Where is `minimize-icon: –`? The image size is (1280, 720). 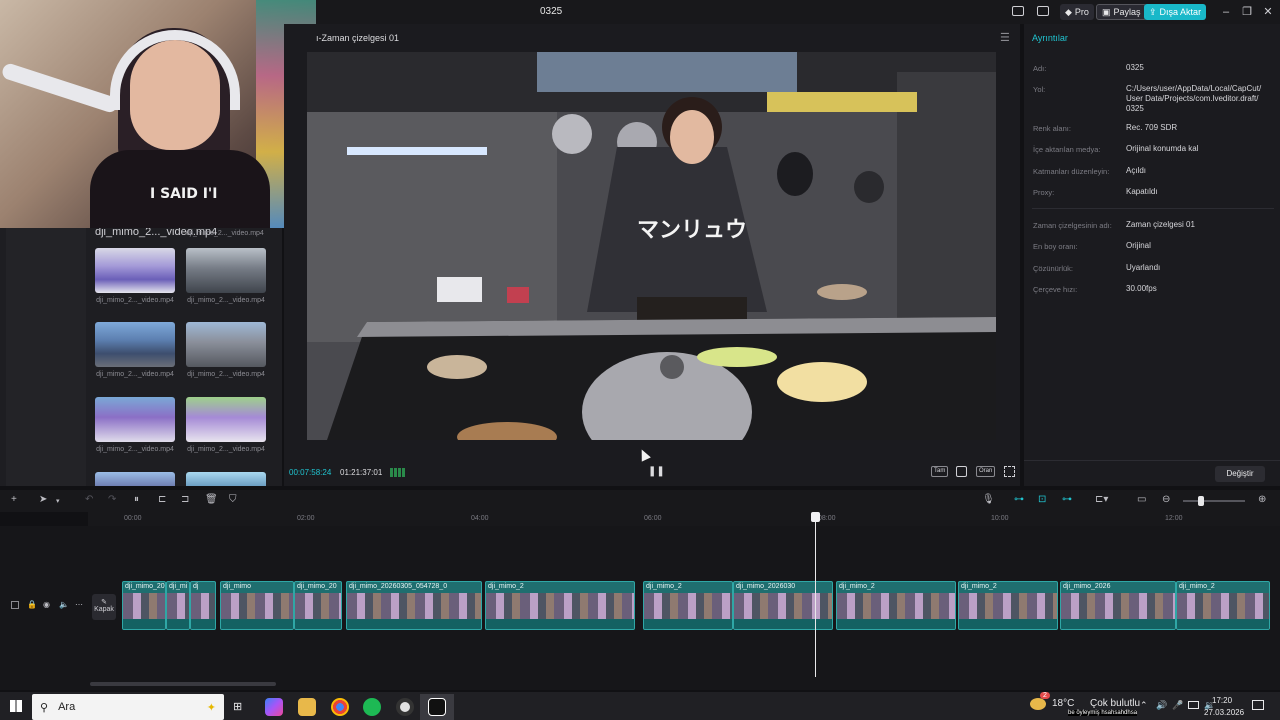 minimize-icon: – is located at coordinates (1226, 12).